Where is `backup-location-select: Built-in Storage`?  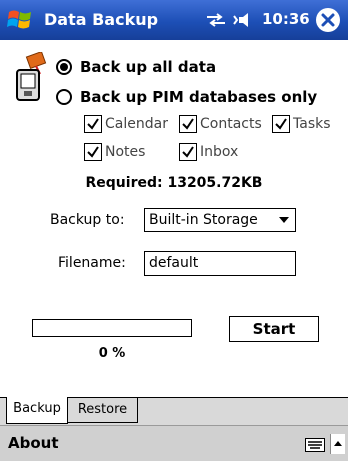
backup-location-select: Built-in Storage is located at coordinates (220, 220).